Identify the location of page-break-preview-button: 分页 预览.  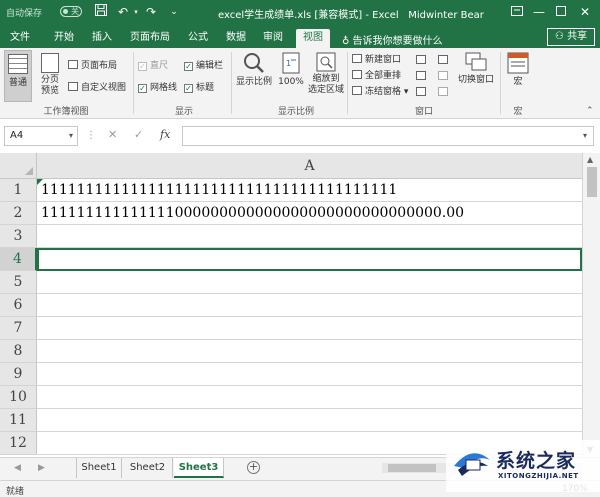
(50, 76).